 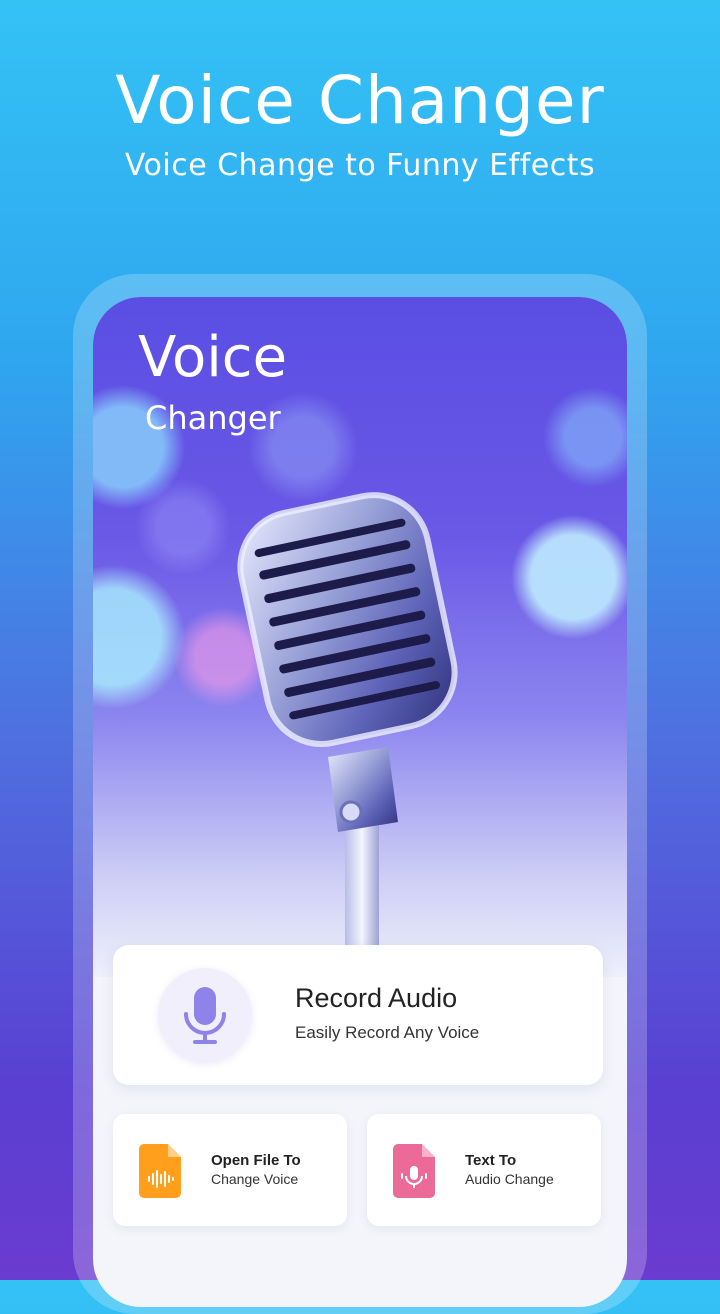 I want to click on hero-subtitle: Changer, so click(x=213, y=418).